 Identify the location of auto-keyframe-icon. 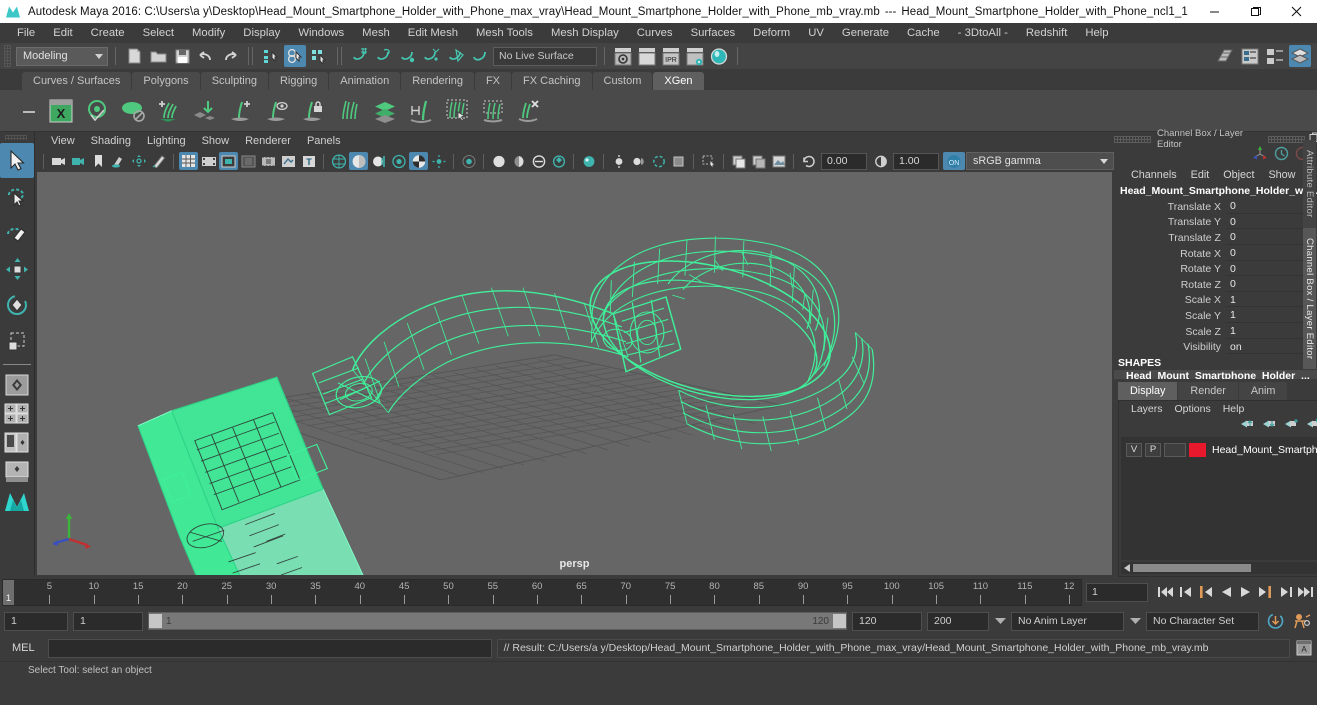
(1275, 621).